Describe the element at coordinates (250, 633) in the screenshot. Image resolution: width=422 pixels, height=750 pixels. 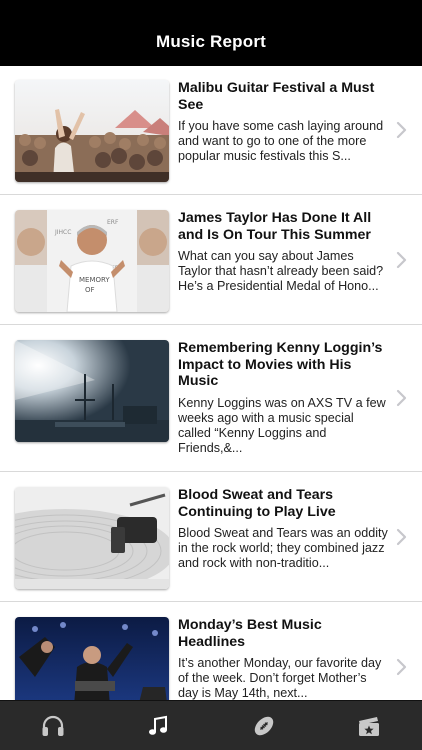
I see `article-headline: Monday’s Best Music Headlines` at that location.